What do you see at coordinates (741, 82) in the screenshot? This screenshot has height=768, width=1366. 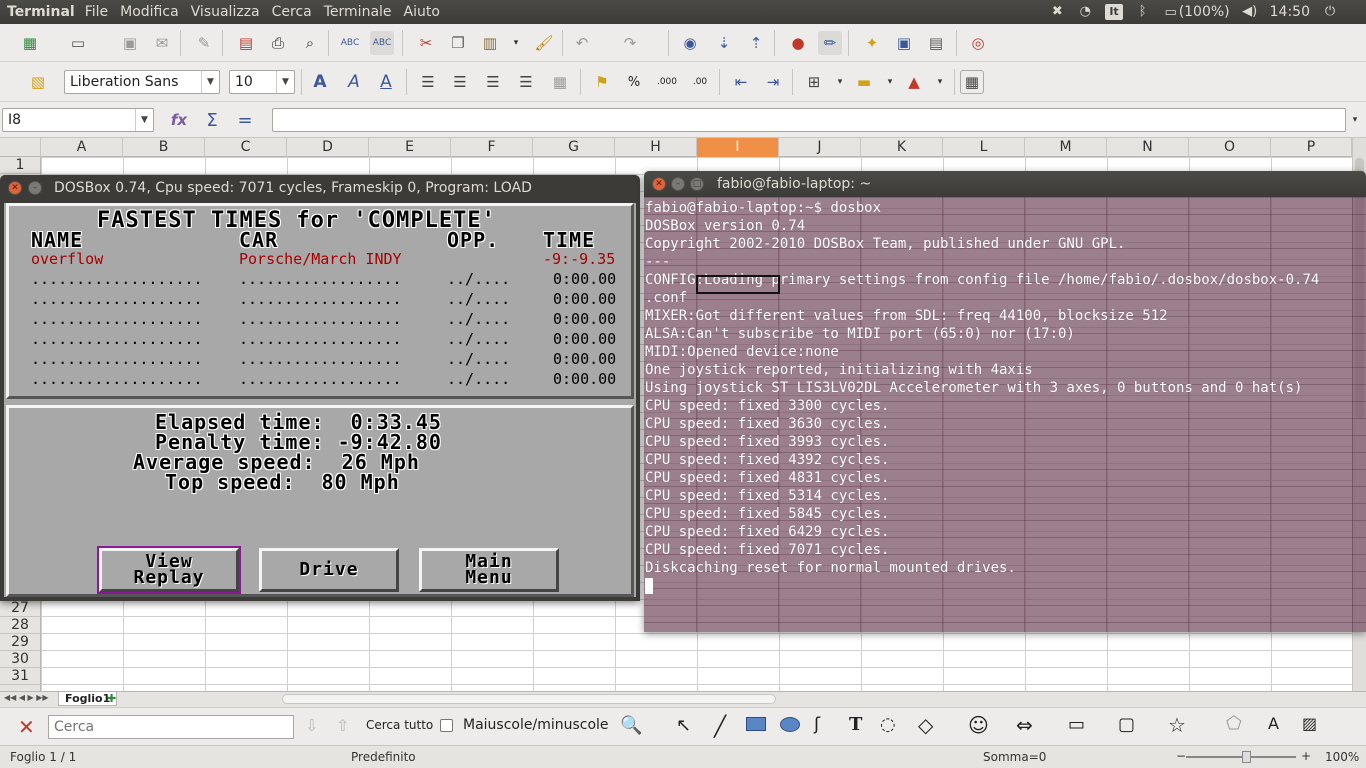 I see `decrease-indent-icon: ⇤` at bounding box center [741, 82].